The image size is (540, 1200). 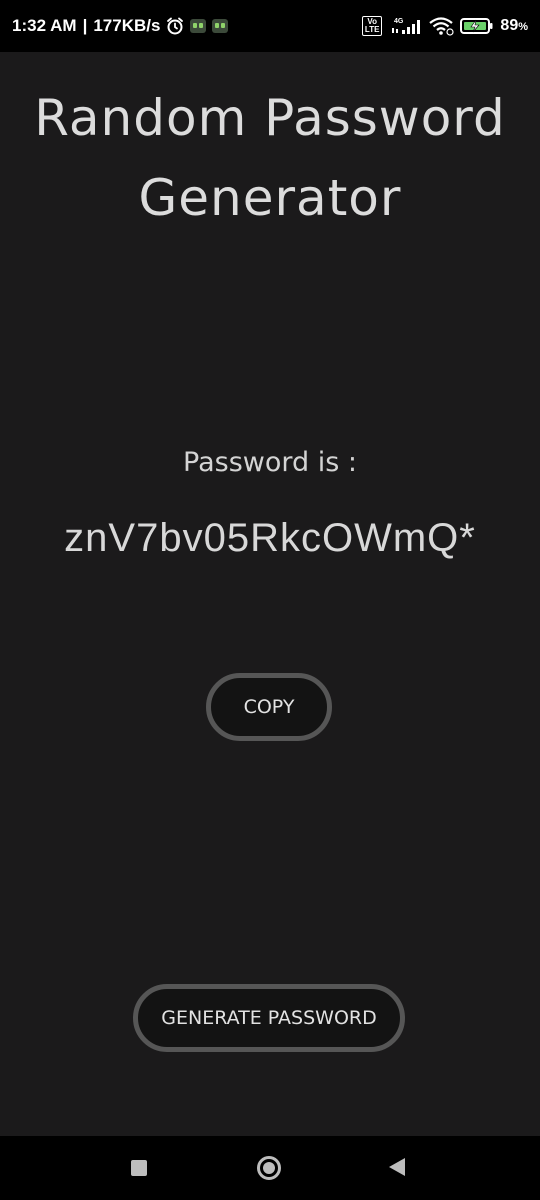 I want to click on password-label: Password is :, so click(x=270, y=462).